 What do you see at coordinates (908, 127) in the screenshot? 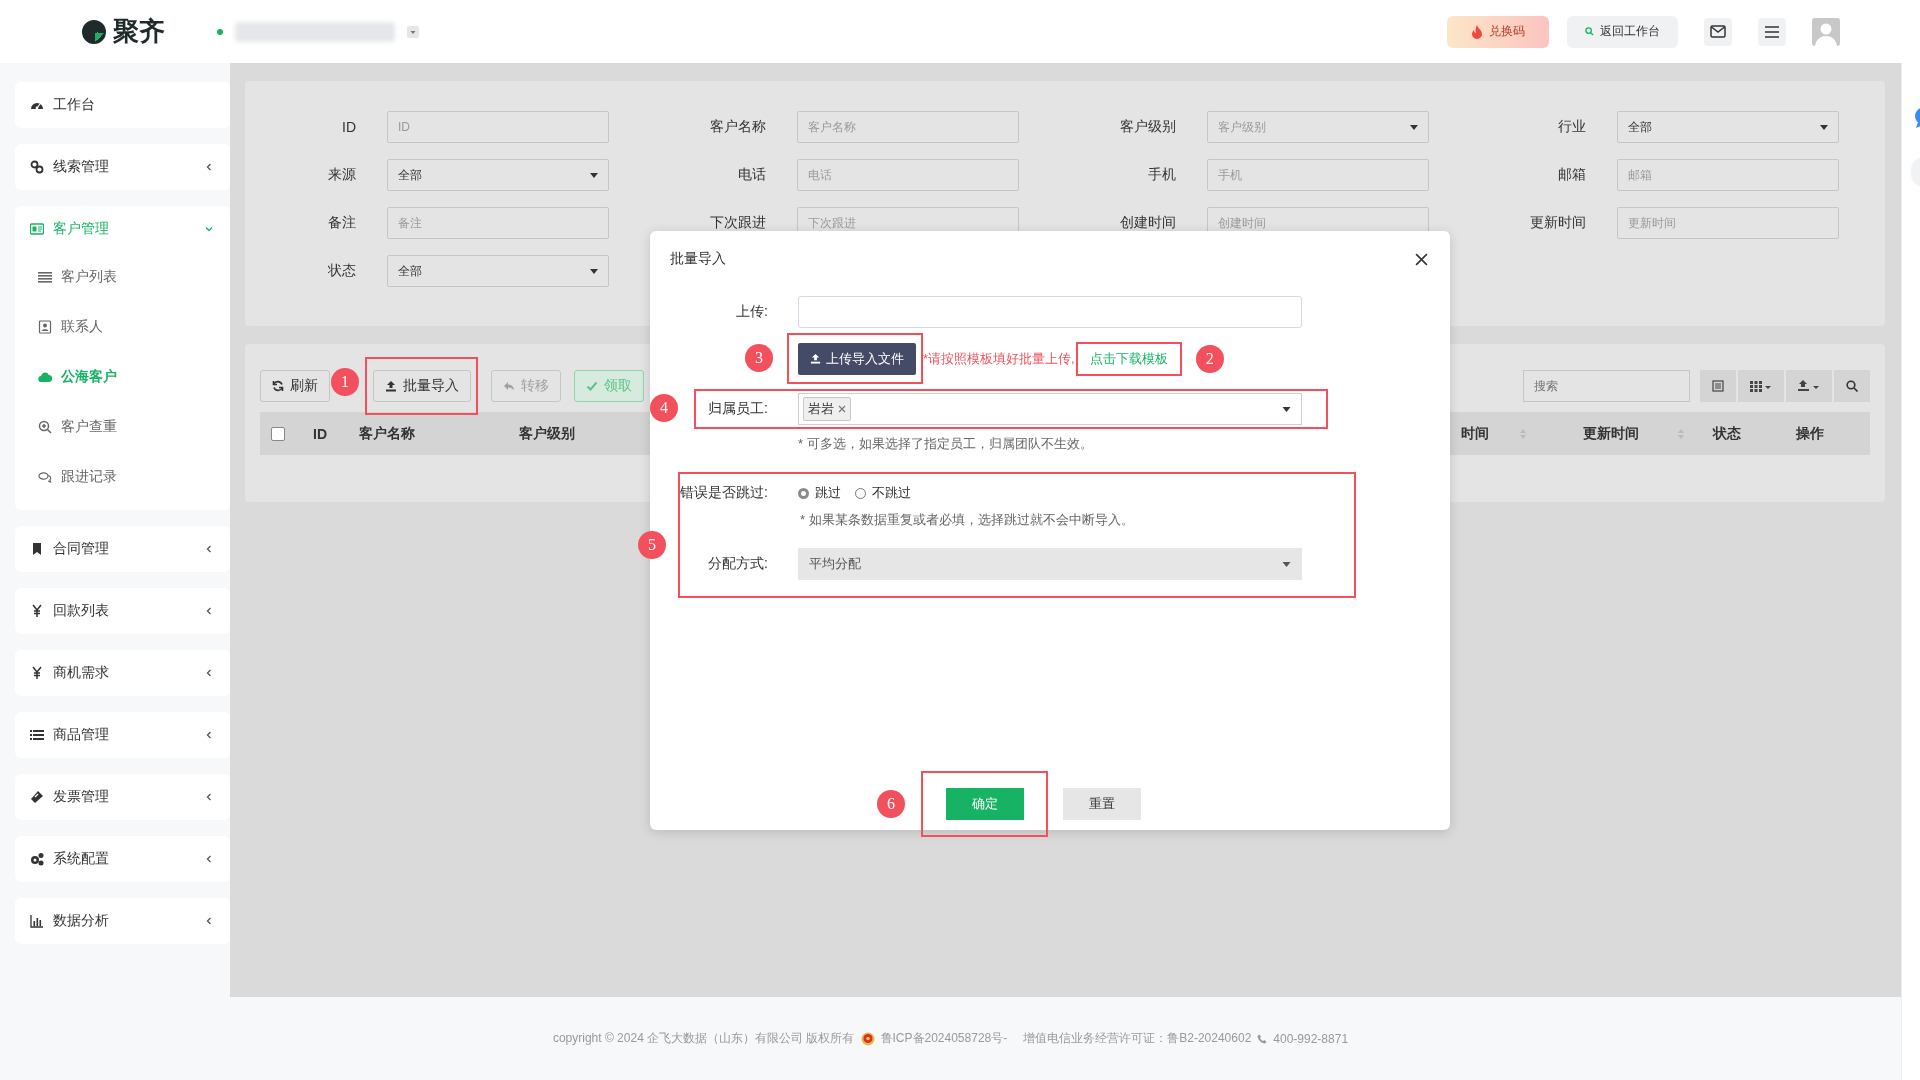
I see `filter-input: 客户名称` at bounding box center [908, 127].